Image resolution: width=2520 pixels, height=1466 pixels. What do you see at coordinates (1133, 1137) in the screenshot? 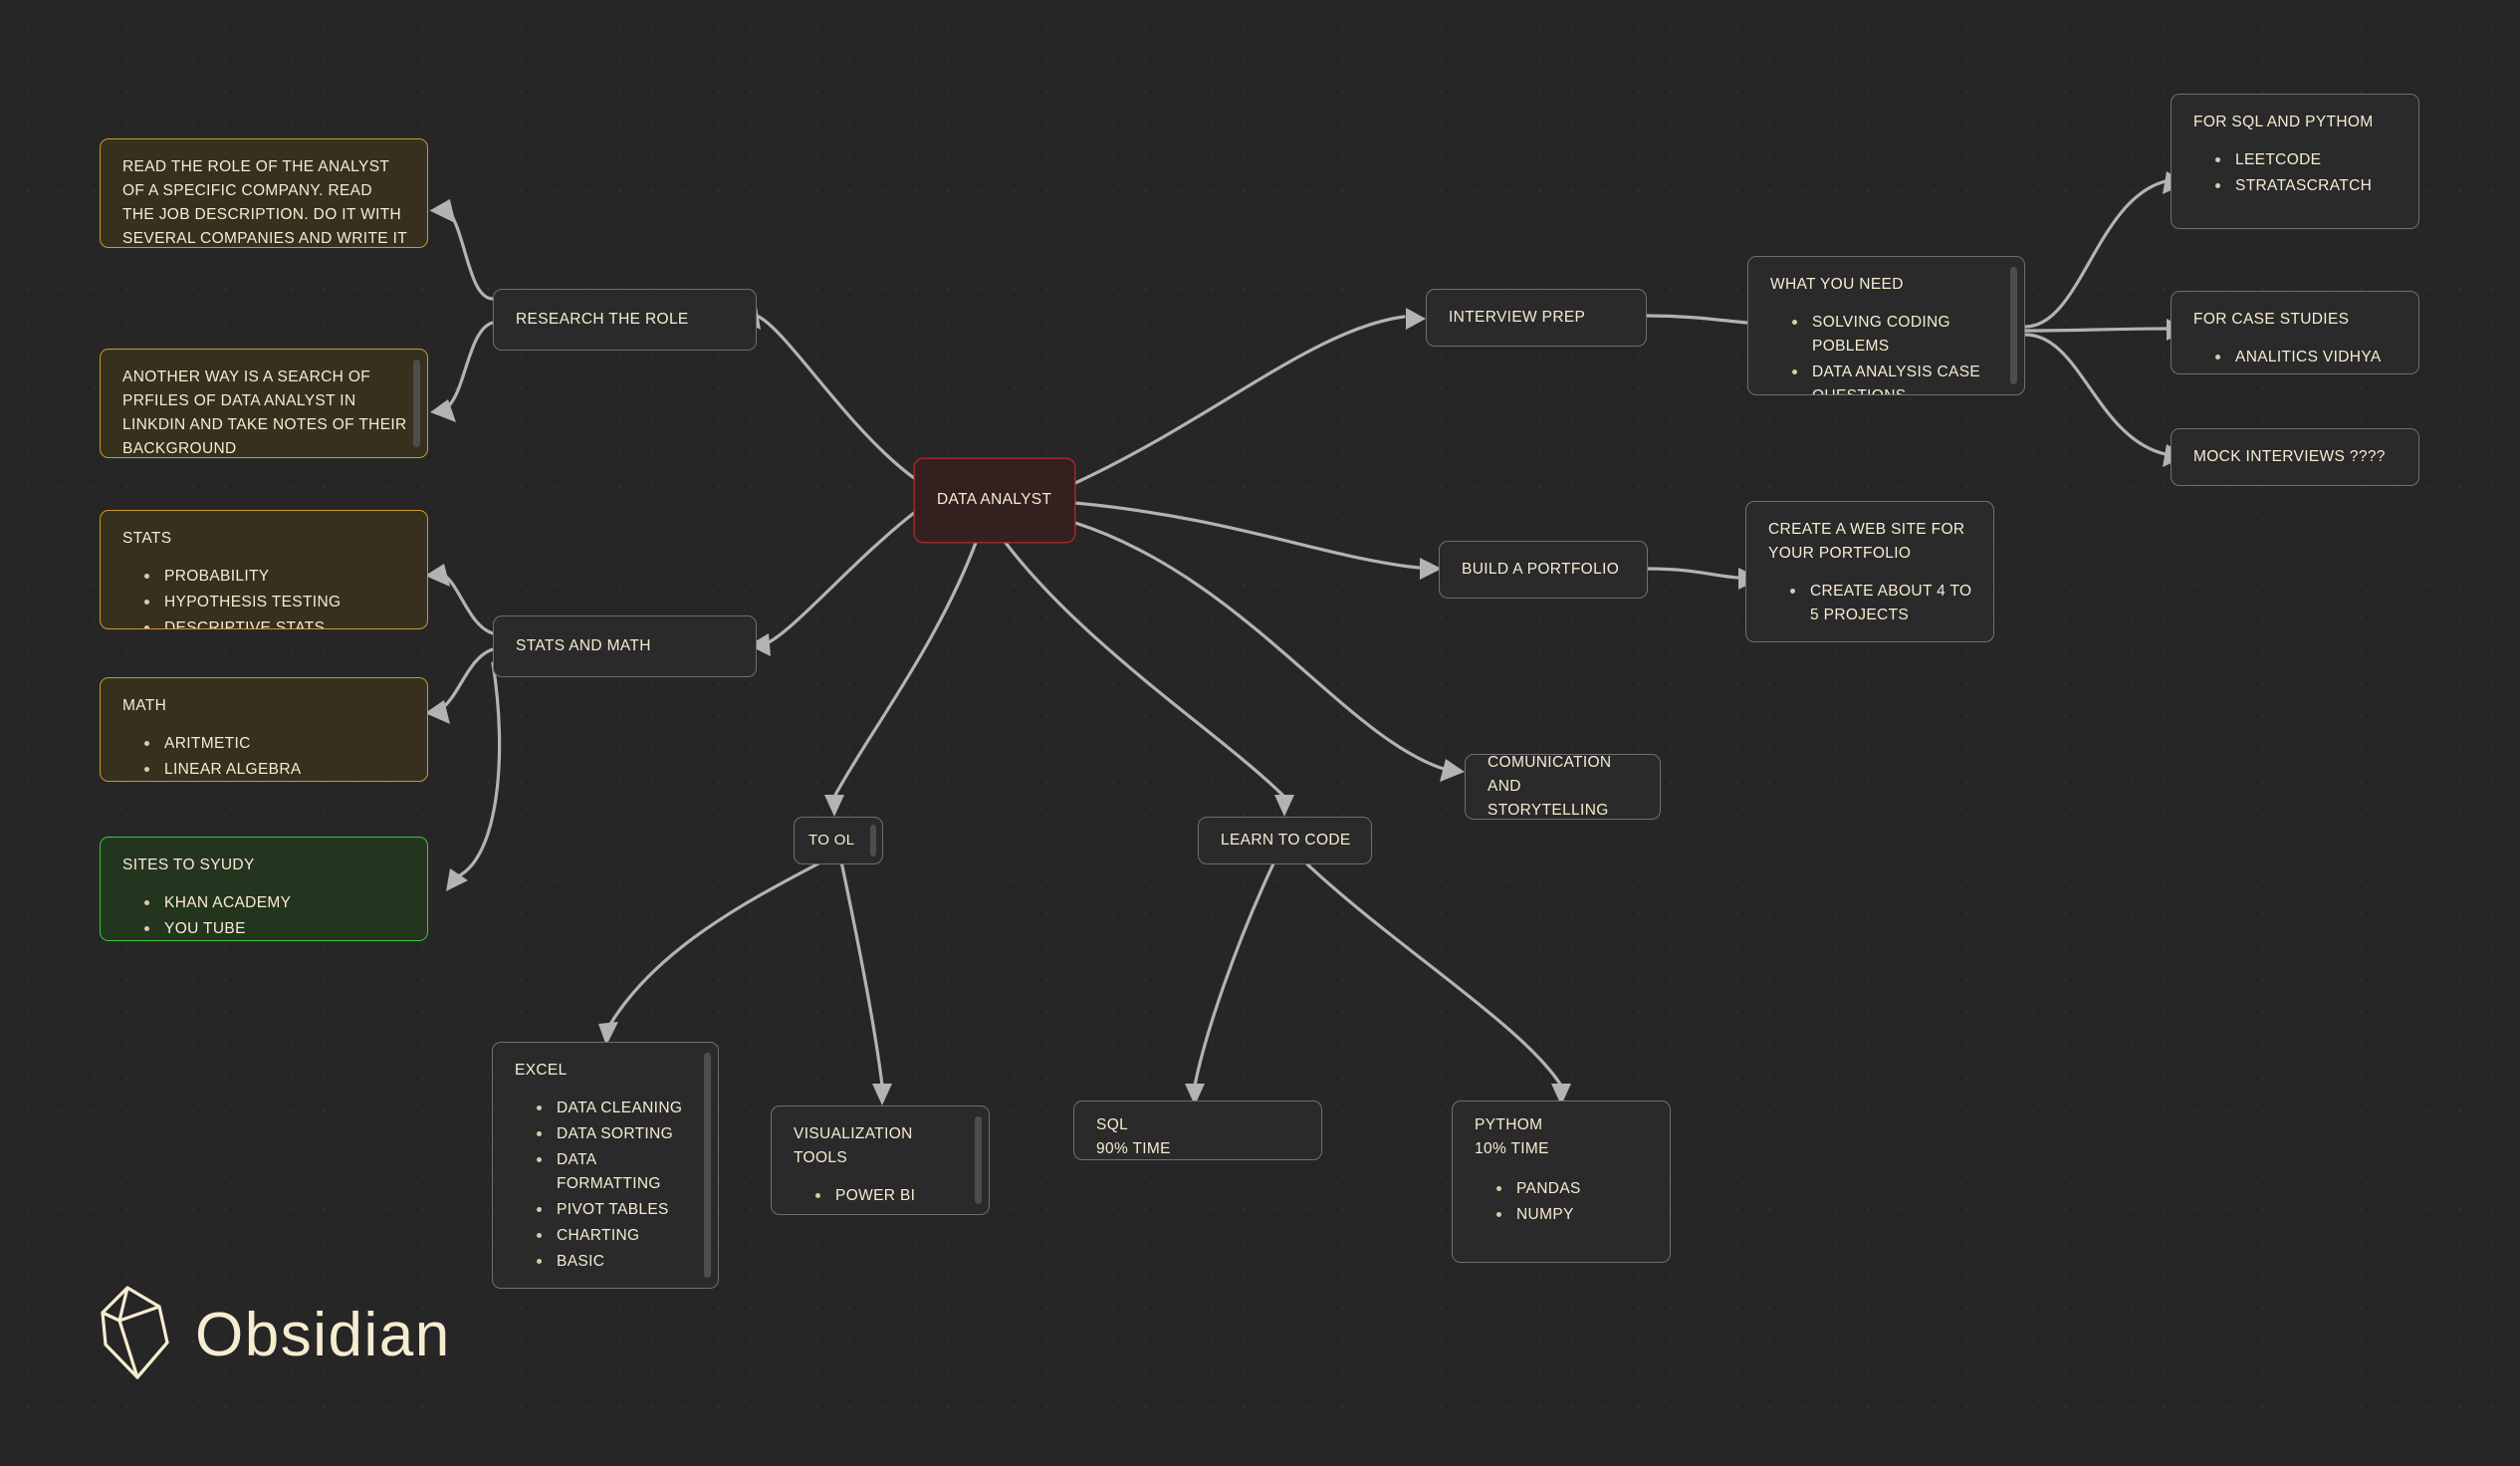
I see `node-title: SQL 90% TIME` at bounding box center [1133, 1137].